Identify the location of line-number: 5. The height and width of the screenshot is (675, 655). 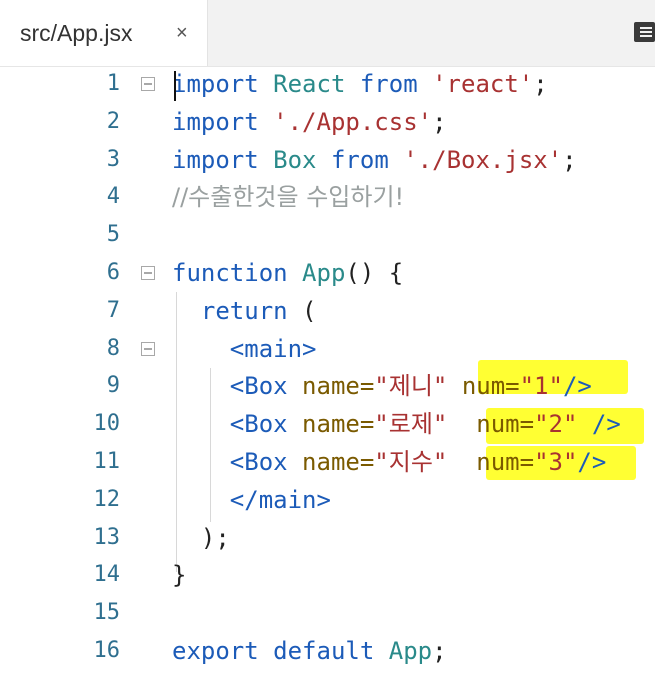
(113, 235).